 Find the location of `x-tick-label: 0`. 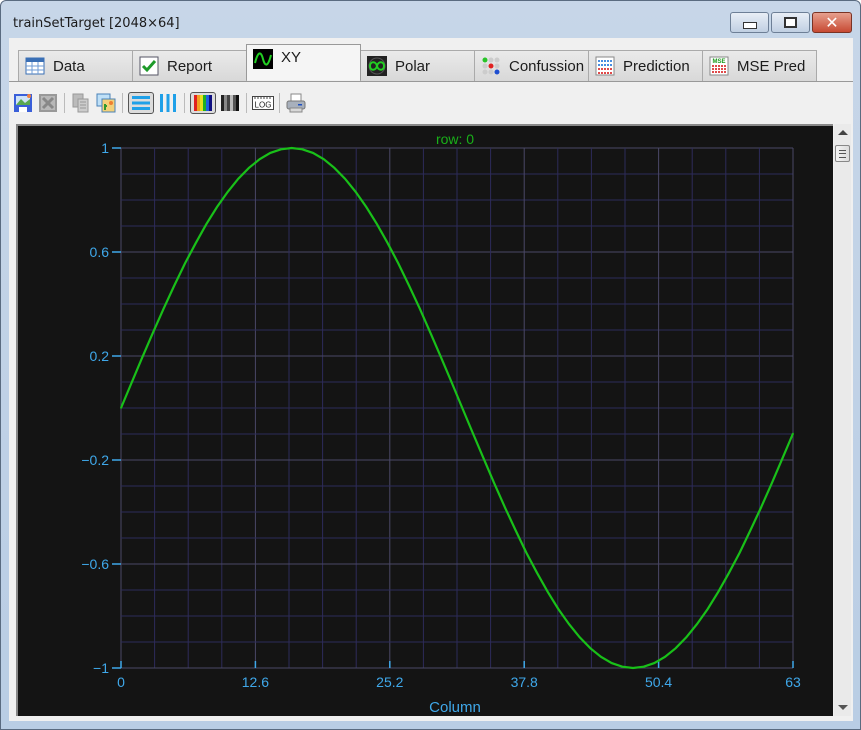

x-tick-label: 0 is located at coordinates (121, 682).